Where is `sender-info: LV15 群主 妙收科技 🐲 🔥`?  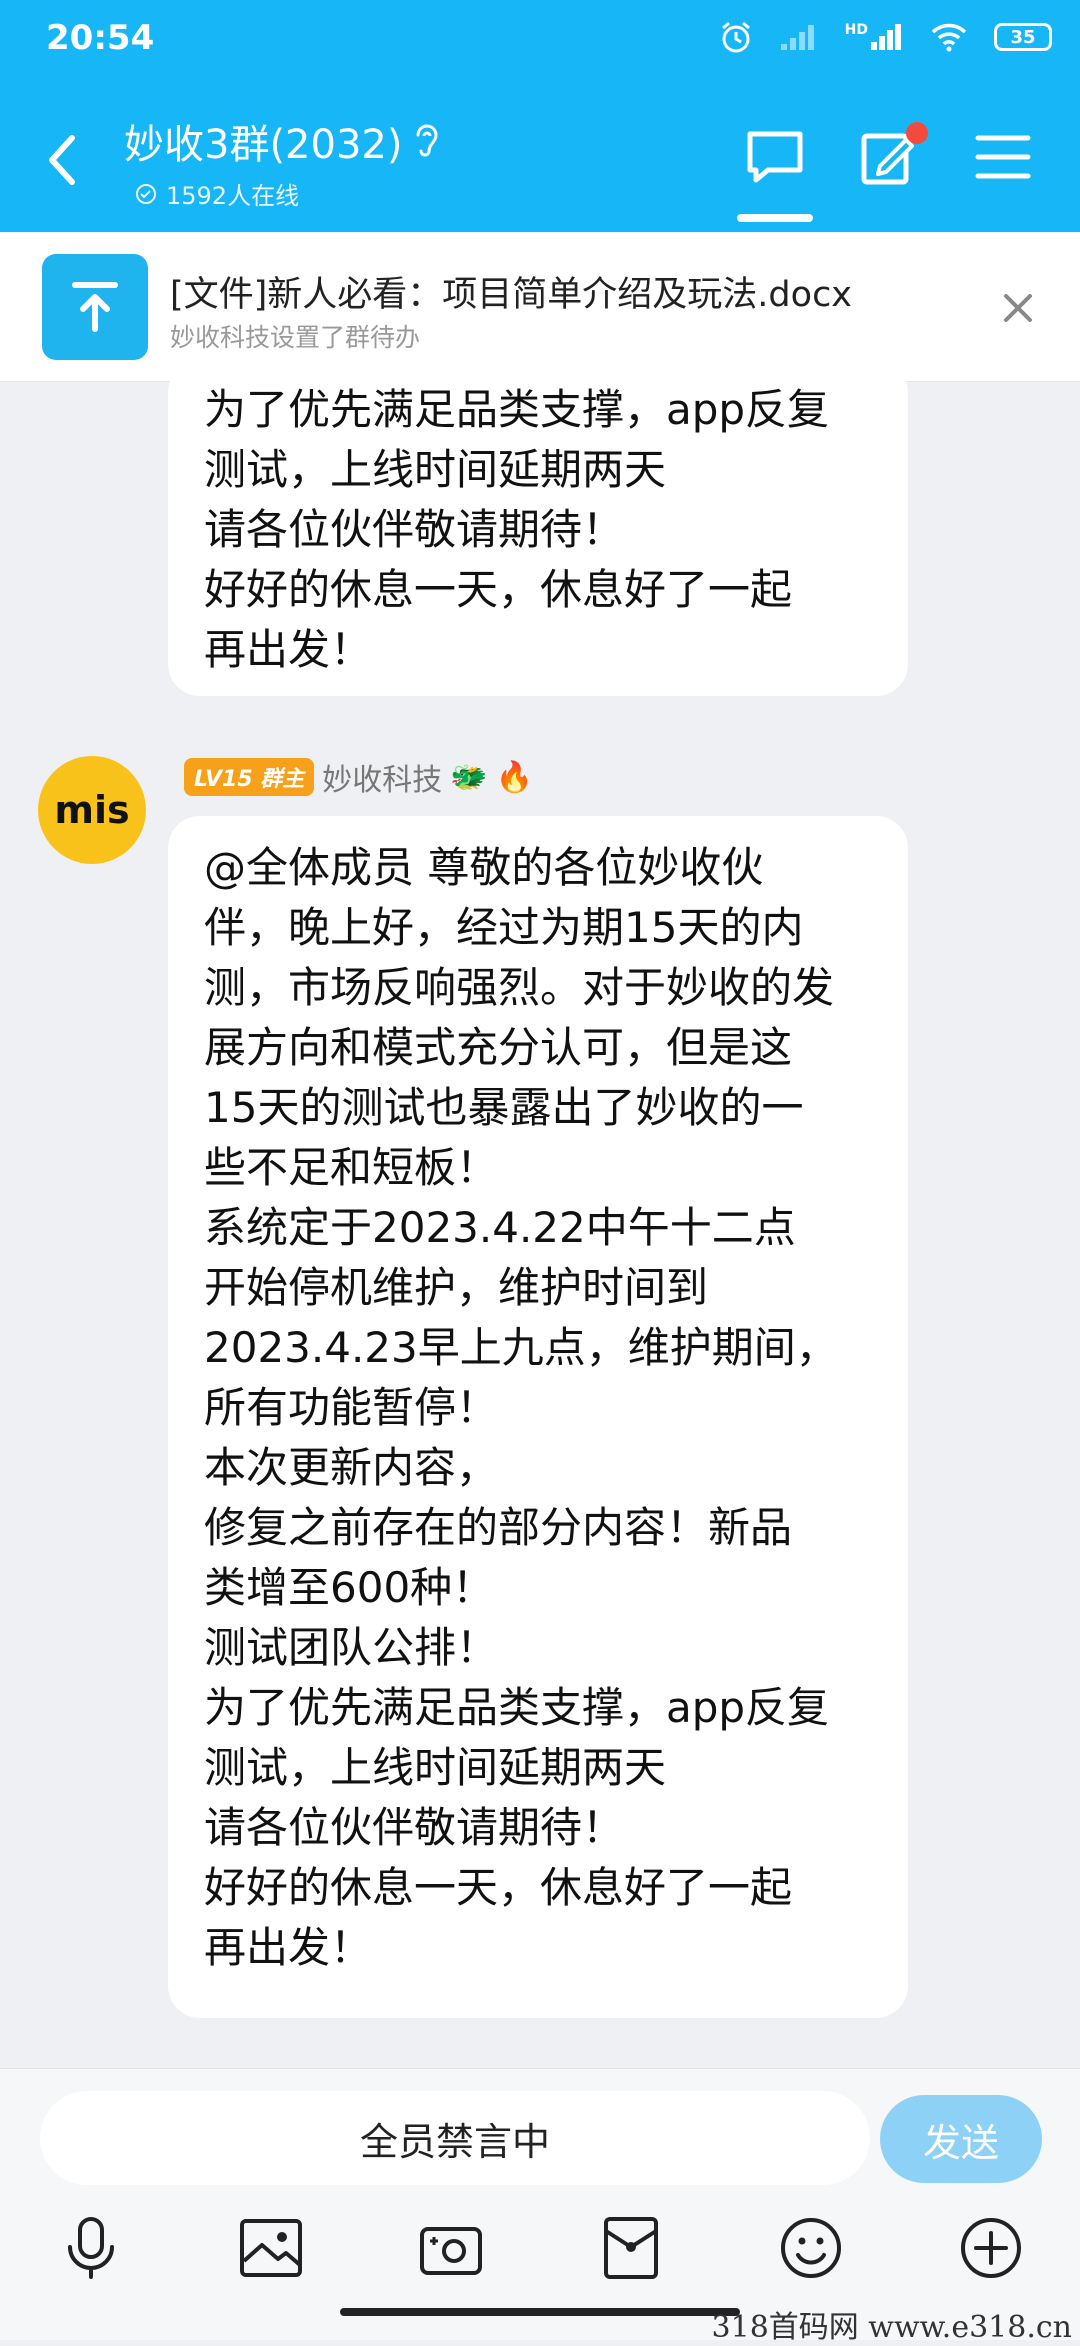 sender-info: LV15 群主 妙收科技 🐲 🔥 is located at coordinates (358, 777).